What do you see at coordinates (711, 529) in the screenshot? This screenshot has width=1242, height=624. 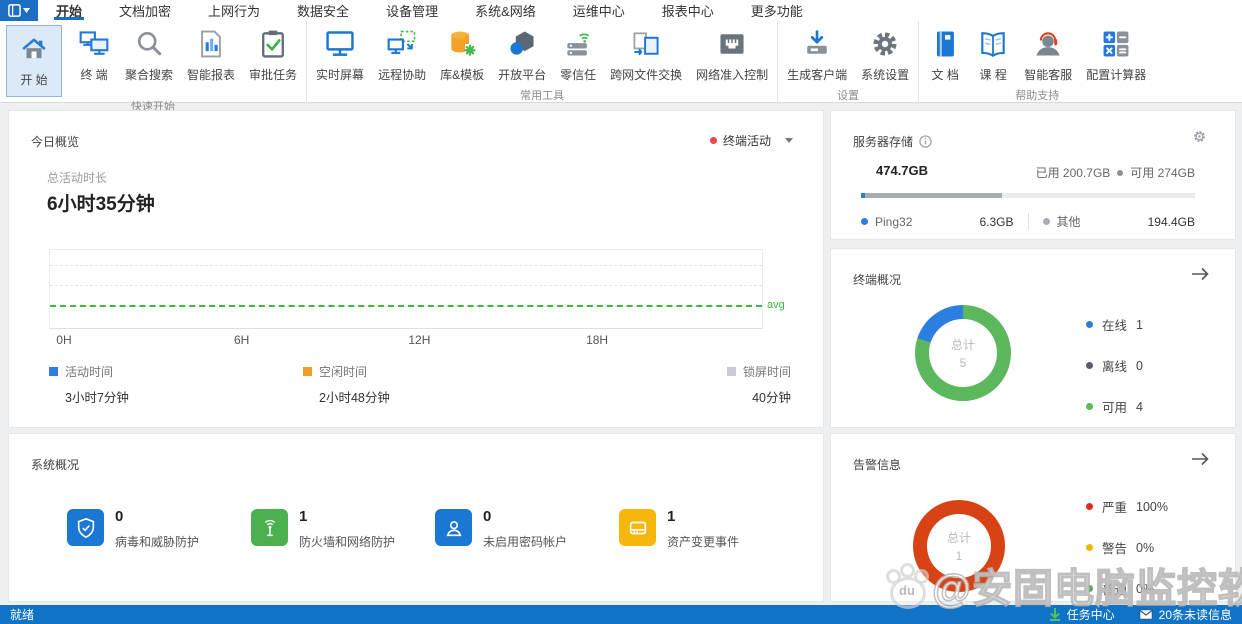 I see `system-item-asset-change: 1 资产变更事件` at bounding box center [711, 529].